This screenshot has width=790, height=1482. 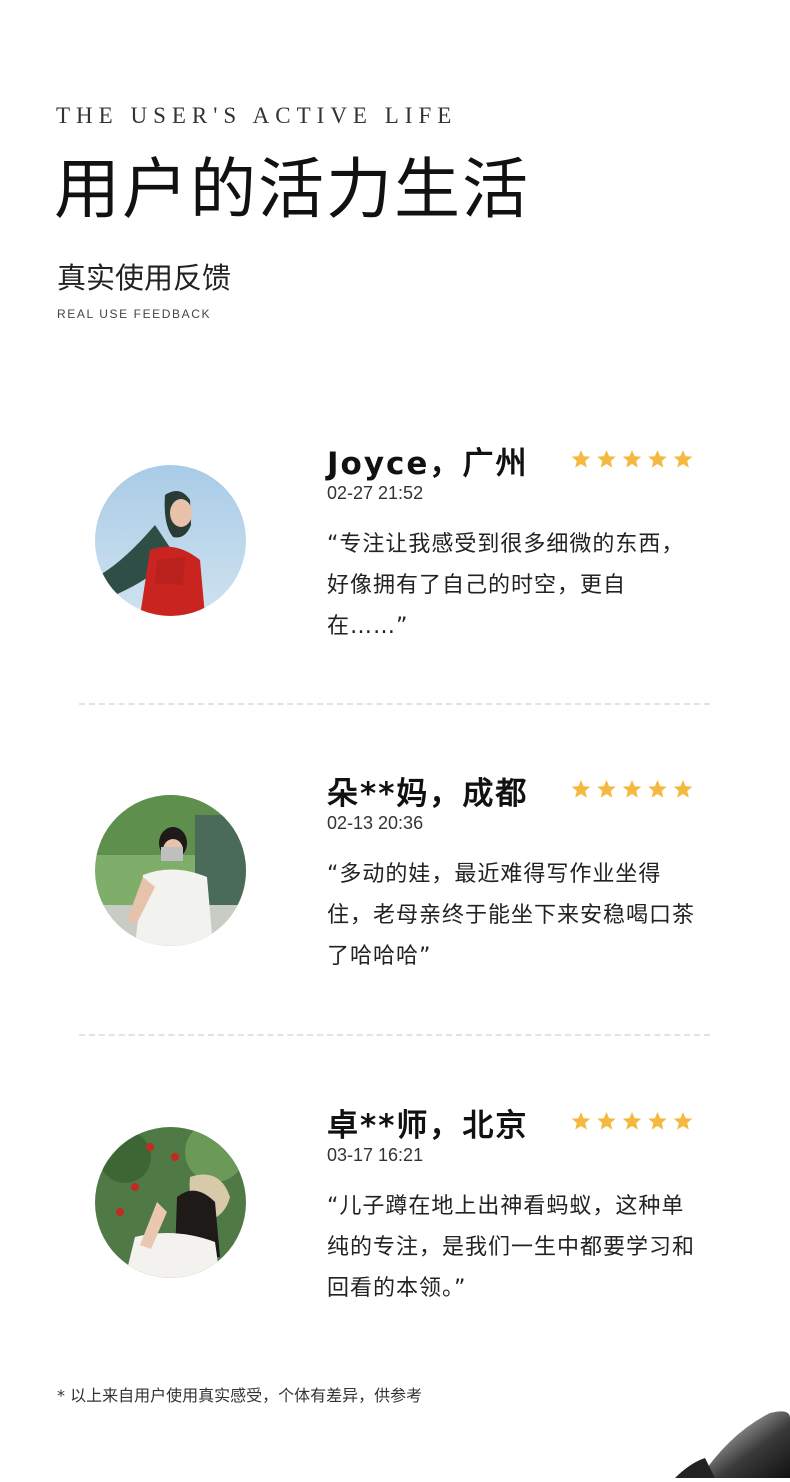 What do you see at coordinates (511, 915) in the screenshot?
I see `review-quote: “多动的娃，最近难得写作业坐得住，老母亲终于能坐下来安稳喝口茶了哈哈哈”` at bounding box center [511, 915].